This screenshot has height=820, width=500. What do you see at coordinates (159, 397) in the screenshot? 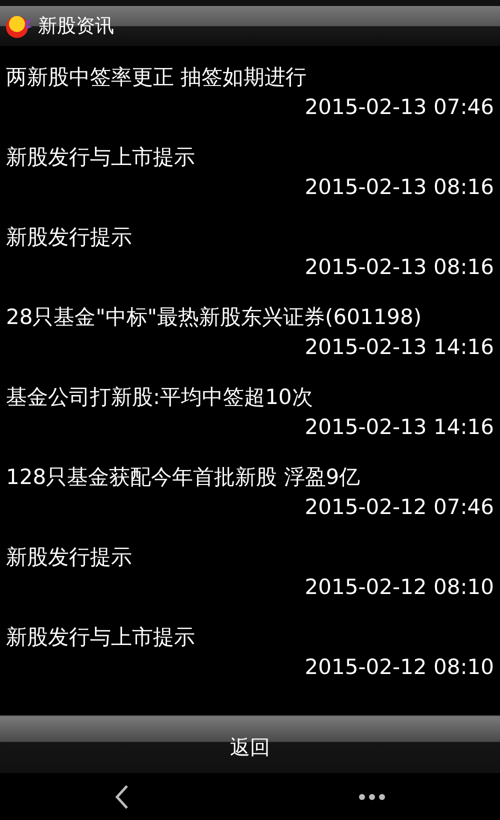
I see `news-title: 基金公司打新股:平均中签超10次` at bounding box center [159, 397].